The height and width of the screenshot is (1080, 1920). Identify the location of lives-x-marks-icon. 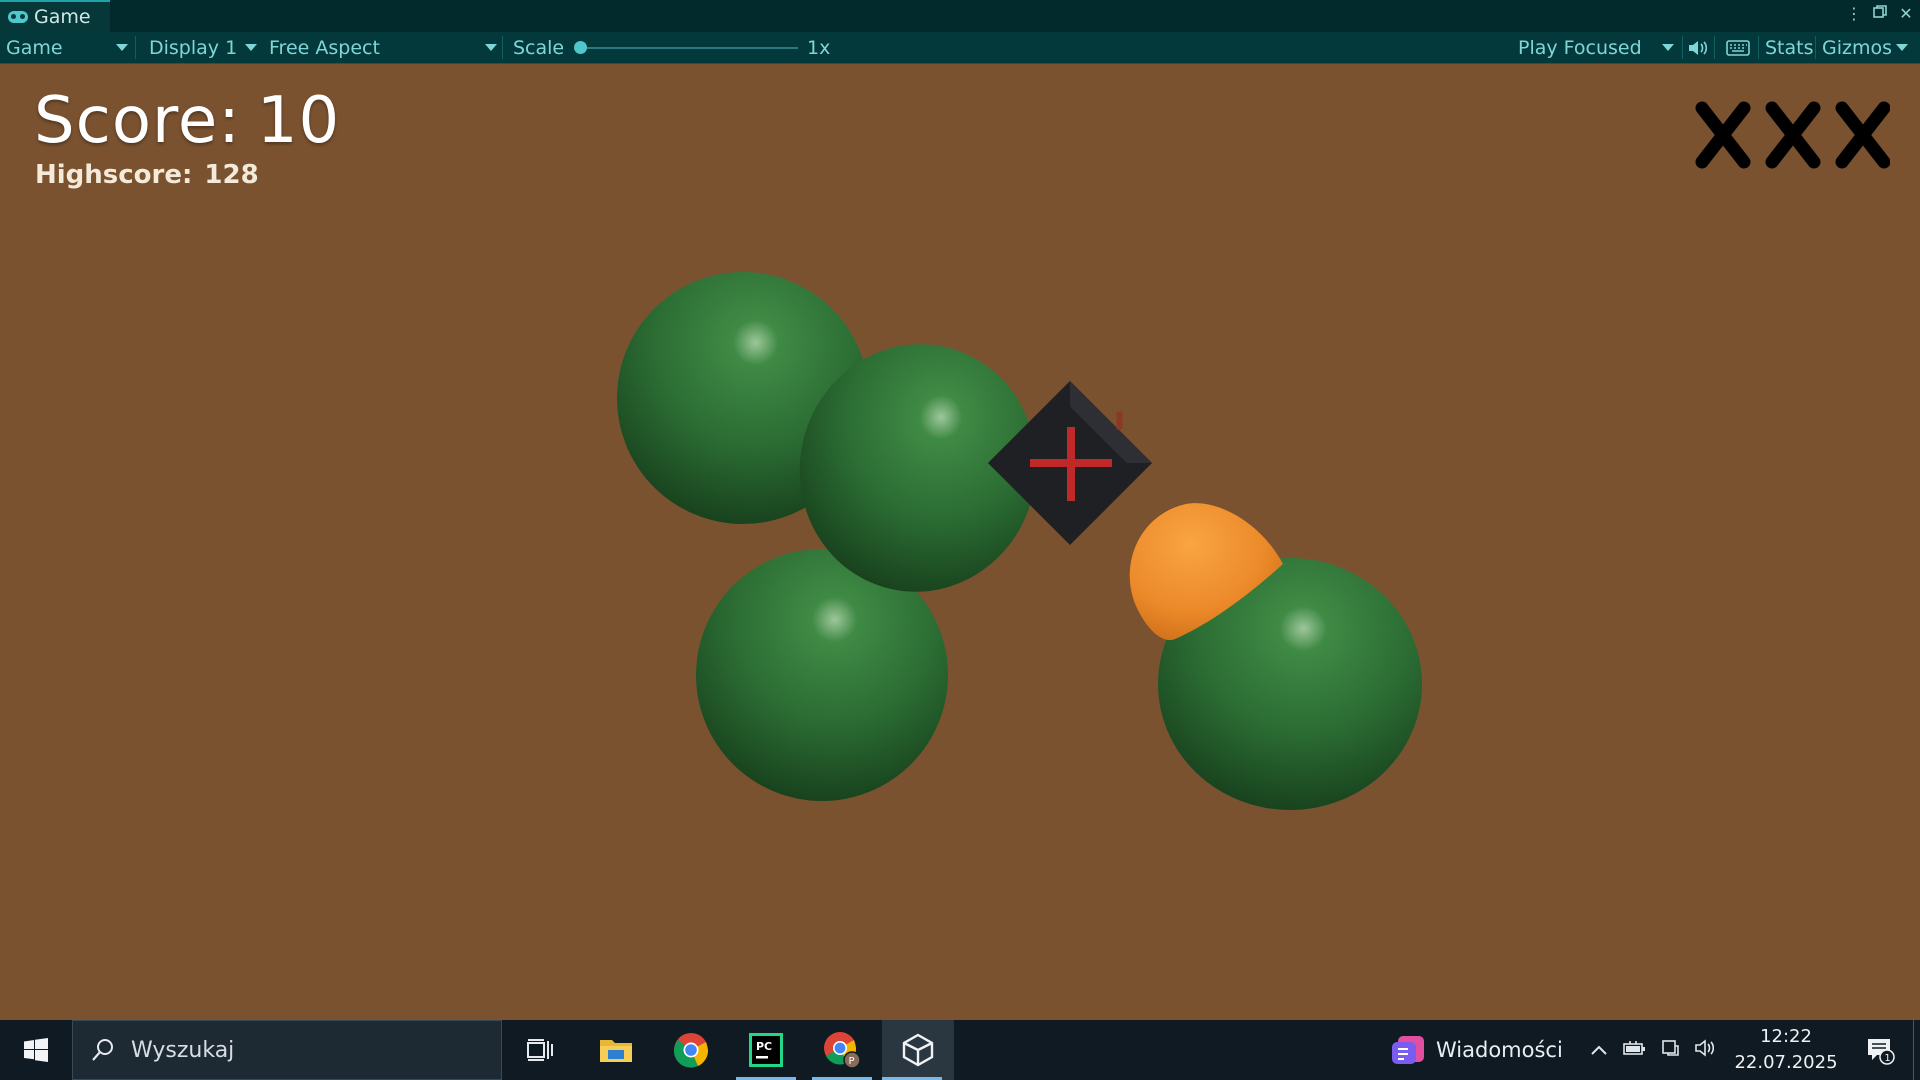
(1792, 135).